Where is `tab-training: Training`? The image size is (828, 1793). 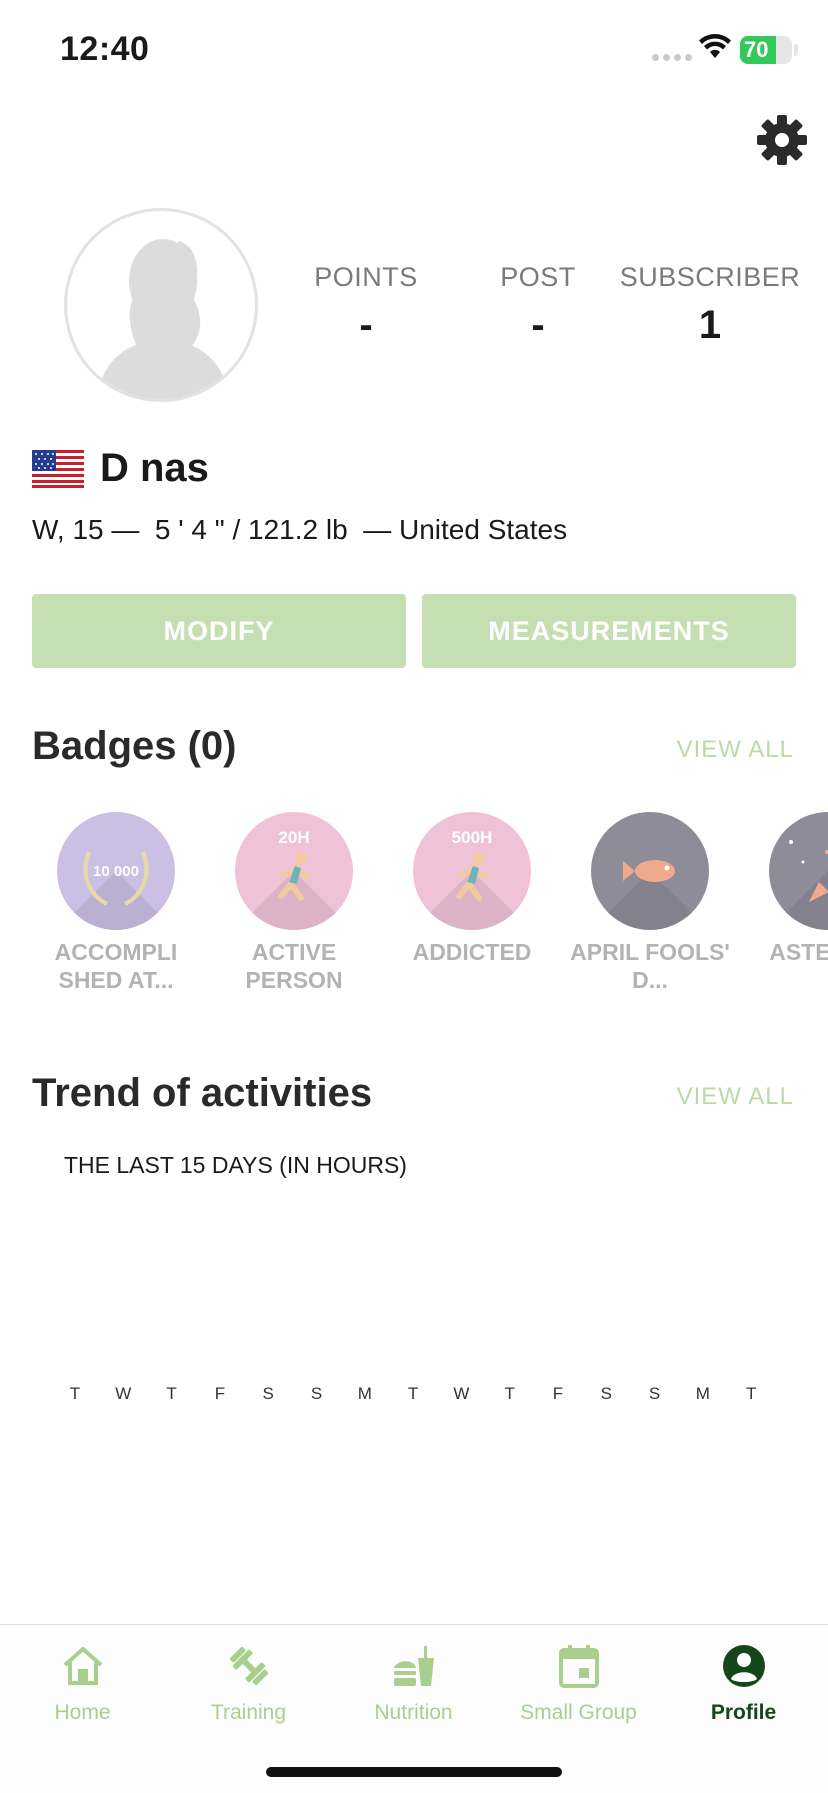
tab-training: Training is located at coordinates (248, 1682).